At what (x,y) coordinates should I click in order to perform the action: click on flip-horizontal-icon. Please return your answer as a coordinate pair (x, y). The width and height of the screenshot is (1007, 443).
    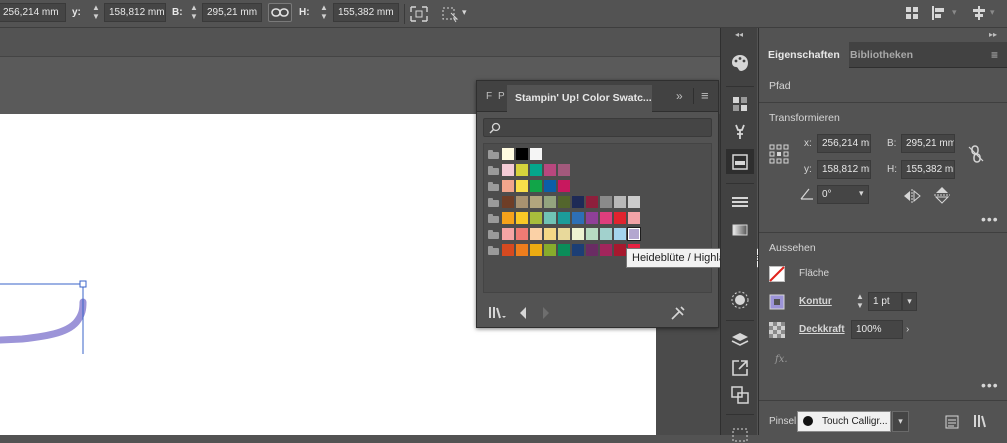
    Looking at the image, I should click on (912, 196).